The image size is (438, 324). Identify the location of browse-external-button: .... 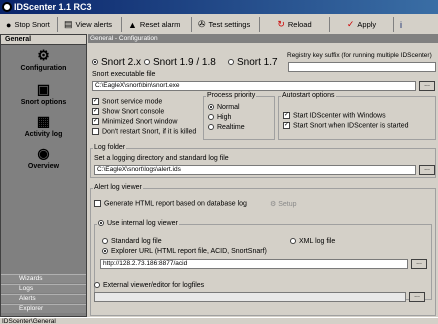
(417, 297).